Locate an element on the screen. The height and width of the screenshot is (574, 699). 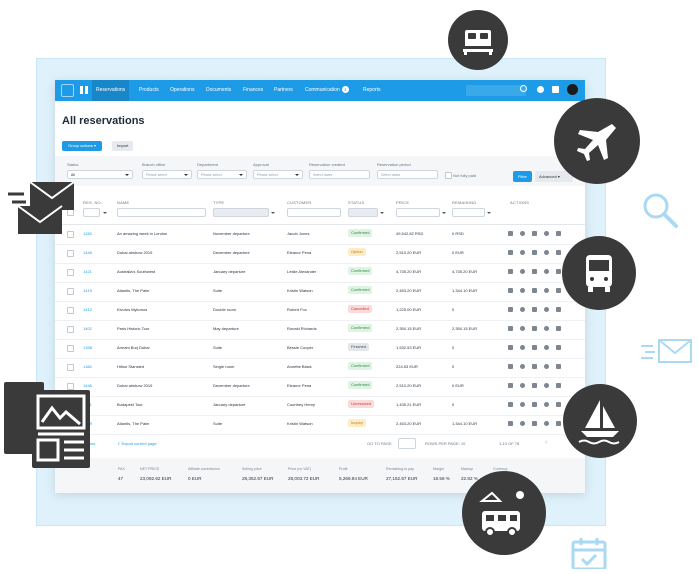
column-header-res-no: RES. NO. is located at coordinates (92, 202).